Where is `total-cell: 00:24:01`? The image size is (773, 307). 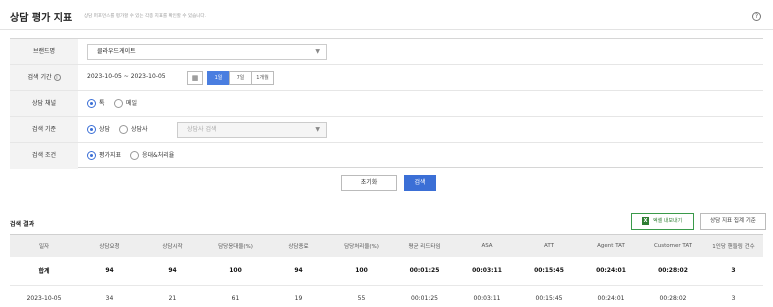
total-cell: 00:24:01 is located at coordinates (611, 271).